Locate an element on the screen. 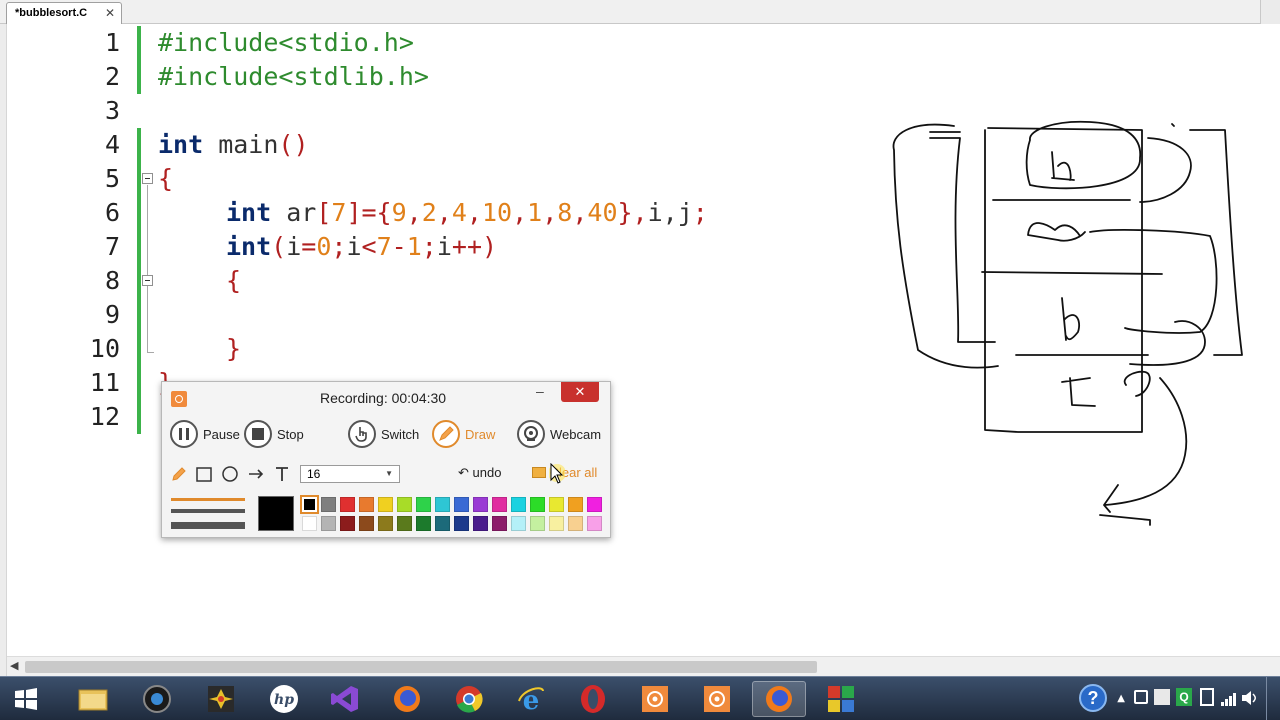 The height and width of the screenshot is (720, 1280). identifier: i,j is located at coordinates (670, 212).